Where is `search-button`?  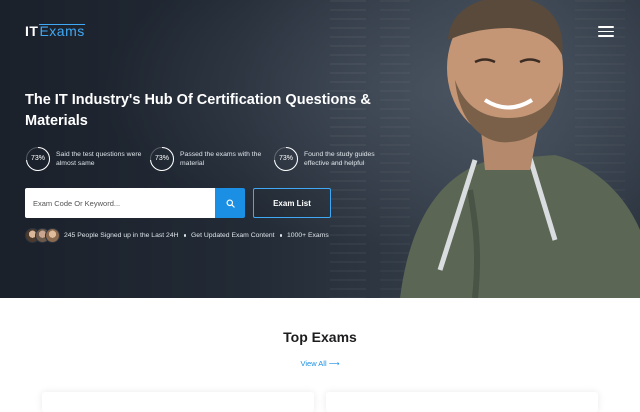
search-button is located at coordinates (230, 203).